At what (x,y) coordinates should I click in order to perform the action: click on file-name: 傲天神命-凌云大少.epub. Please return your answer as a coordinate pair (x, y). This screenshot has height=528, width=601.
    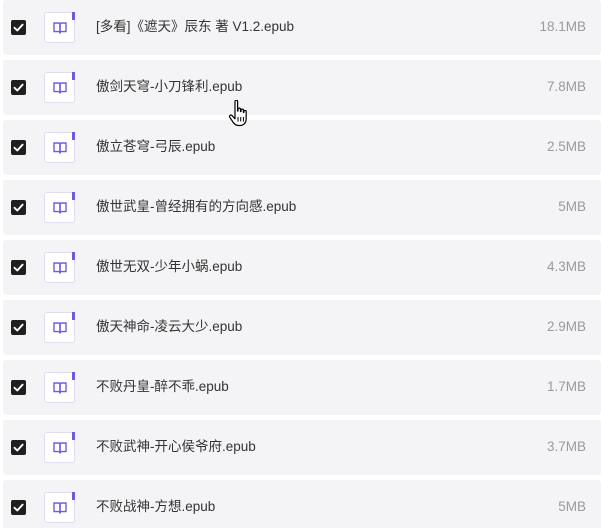
    Looking at the image, I should click on (169, 326).